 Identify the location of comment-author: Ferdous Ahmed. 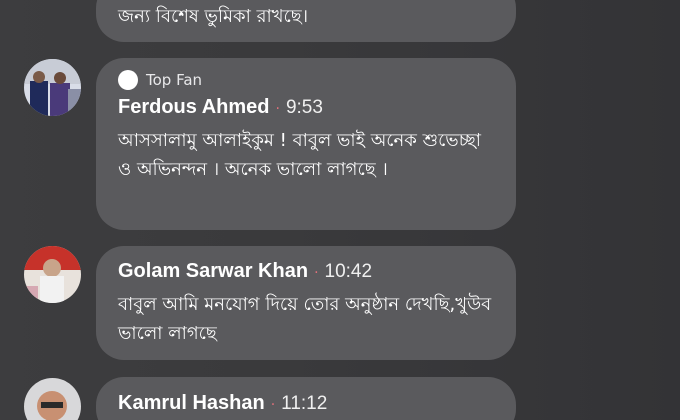
(194, 107).